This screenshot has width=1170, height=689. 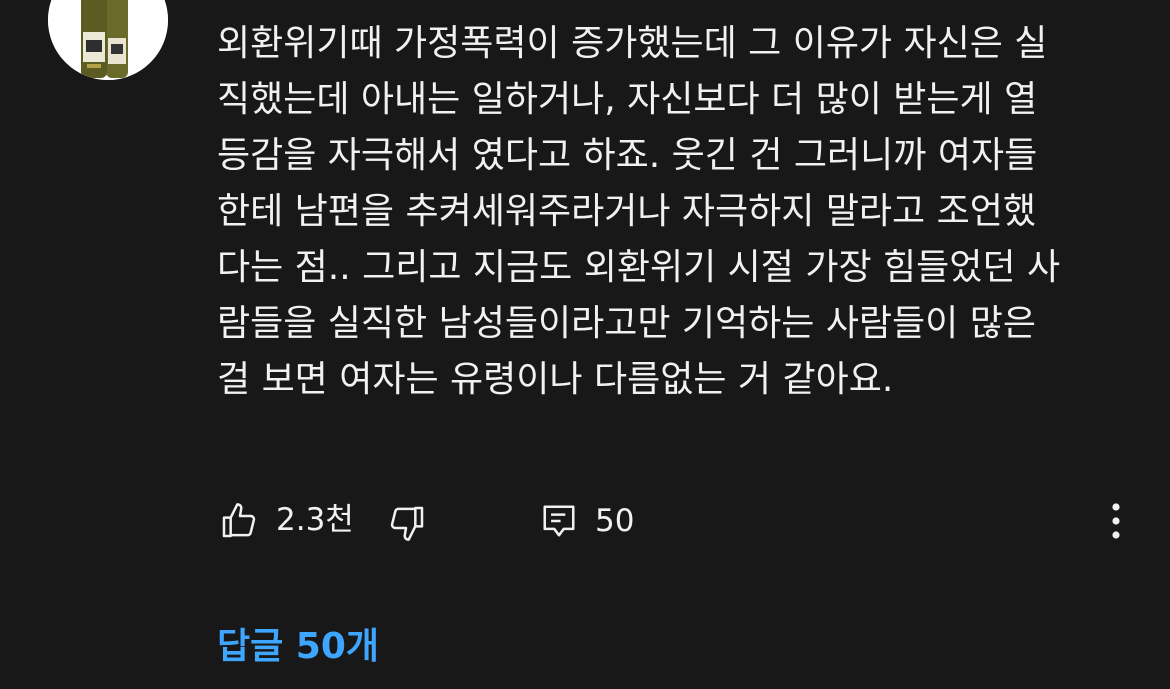 I want to click on dislike-button, so click(x=407, y=523).